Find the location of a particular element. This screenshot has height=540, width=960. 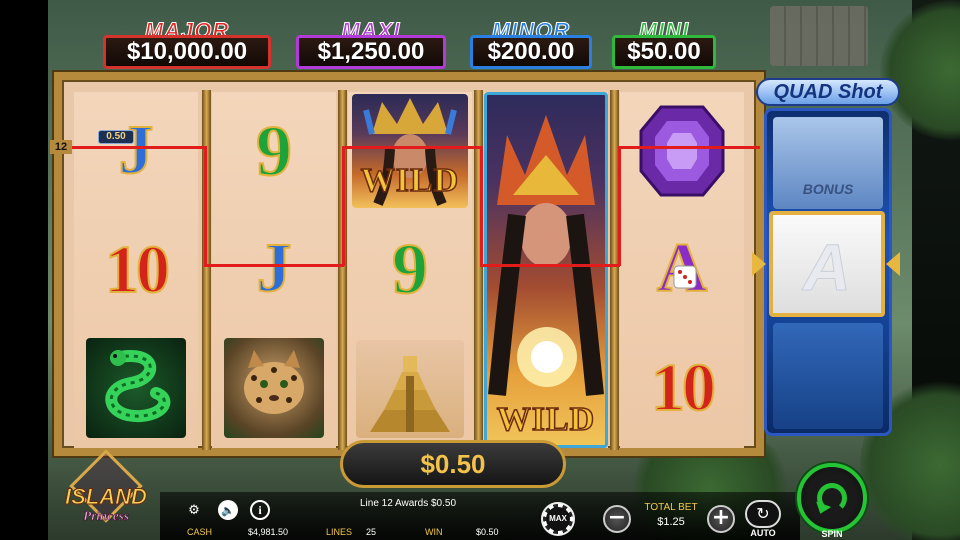

autoplay-icon: ↻ is located at coordinates (763, 513).